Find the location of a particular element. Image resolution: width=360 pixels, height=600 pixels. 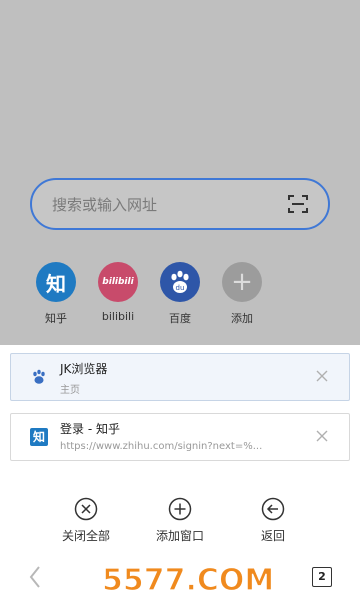

shortcut-baidu: du 百度 is located at coordinates (180, 294).